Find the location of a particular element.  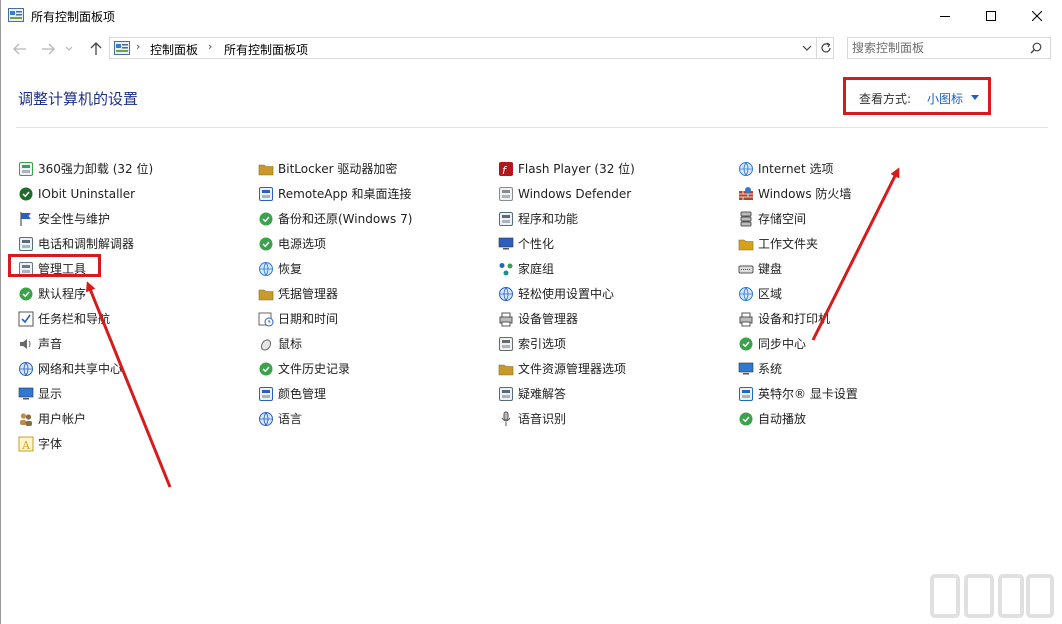

control-panel-item: 工作文件夹 is located at coordinates (798, 243).